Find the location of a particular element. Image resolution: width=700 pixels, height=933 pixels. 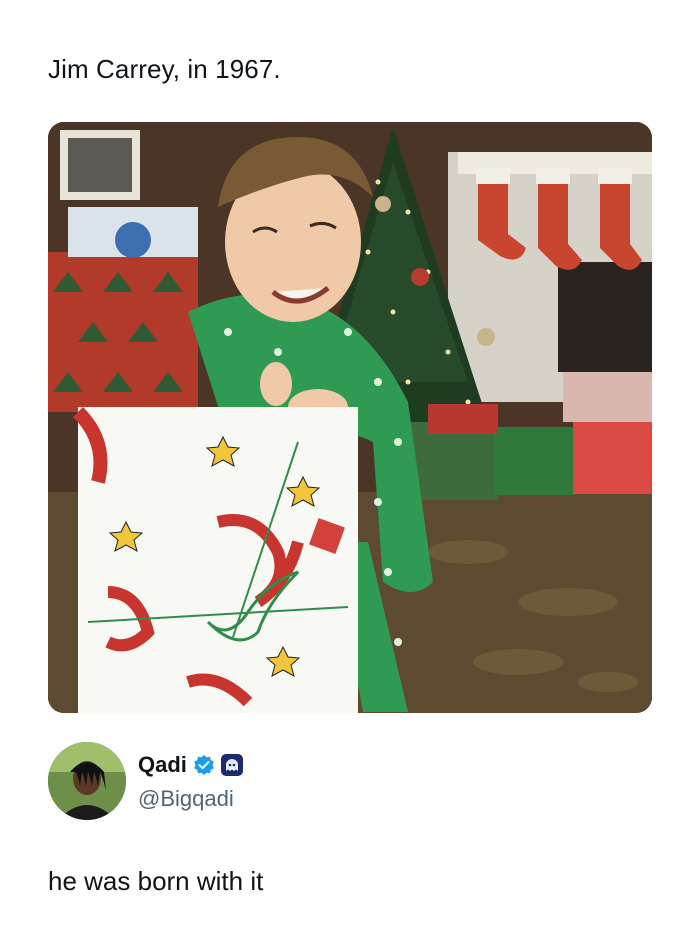

affiliate-badge-icon is located at coordinates (231, 765).